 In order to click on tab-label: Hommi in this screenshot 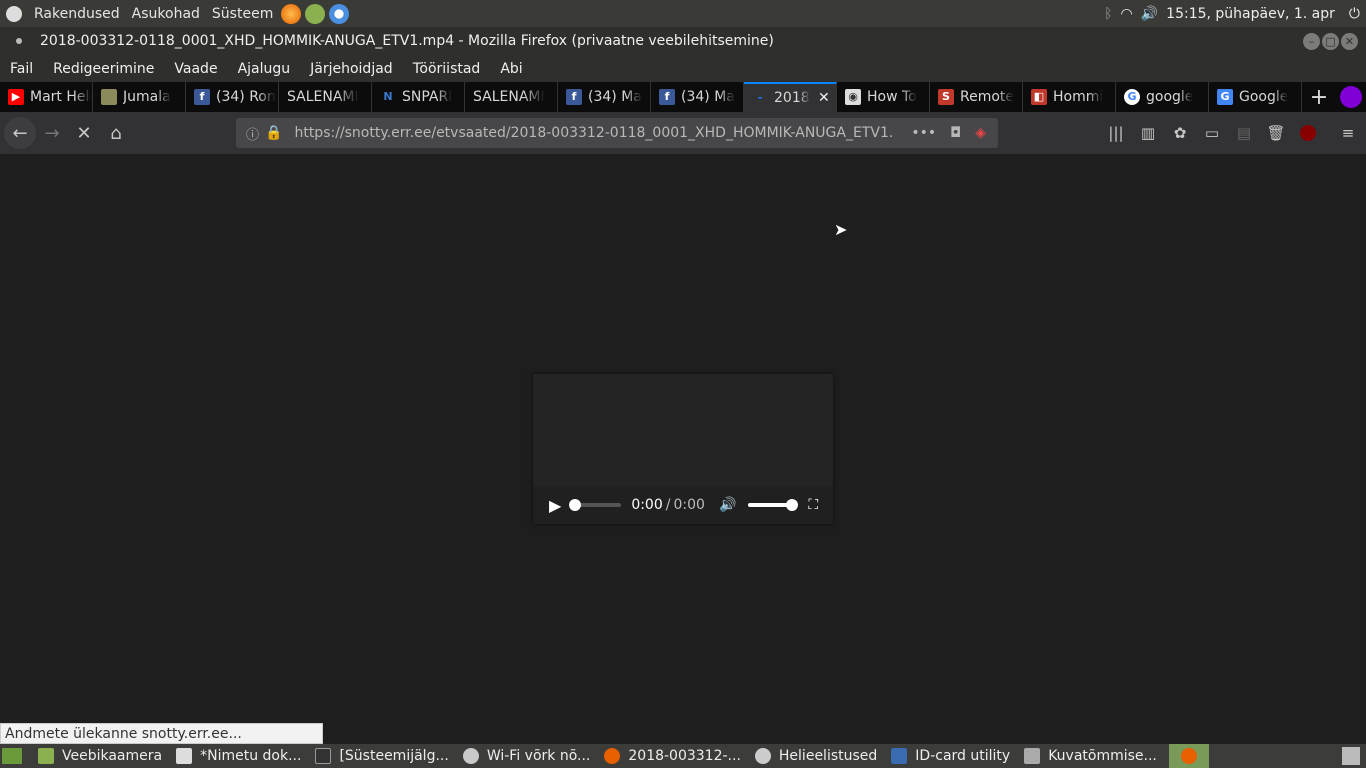, I will do `click(1078, 97)`.